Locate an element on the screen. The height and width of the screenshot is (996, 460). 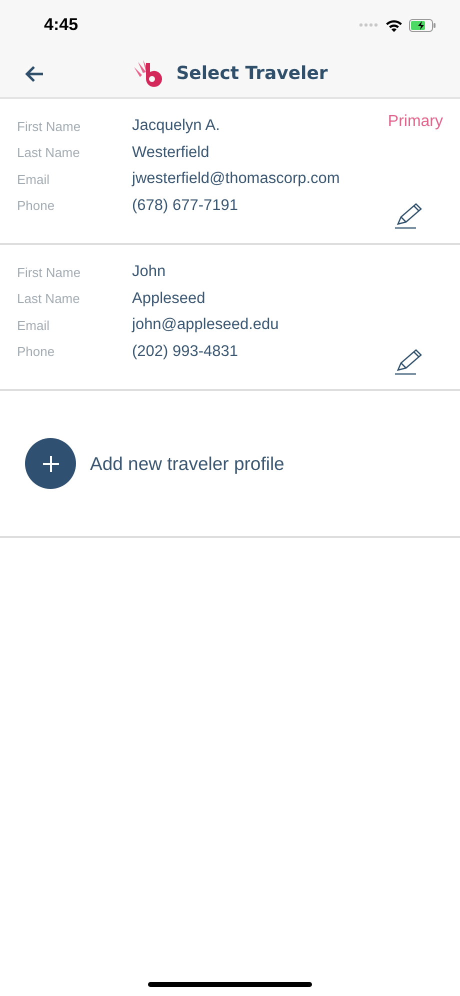
field-value: john@appleseed.edu is located at coordinates (205, 325).